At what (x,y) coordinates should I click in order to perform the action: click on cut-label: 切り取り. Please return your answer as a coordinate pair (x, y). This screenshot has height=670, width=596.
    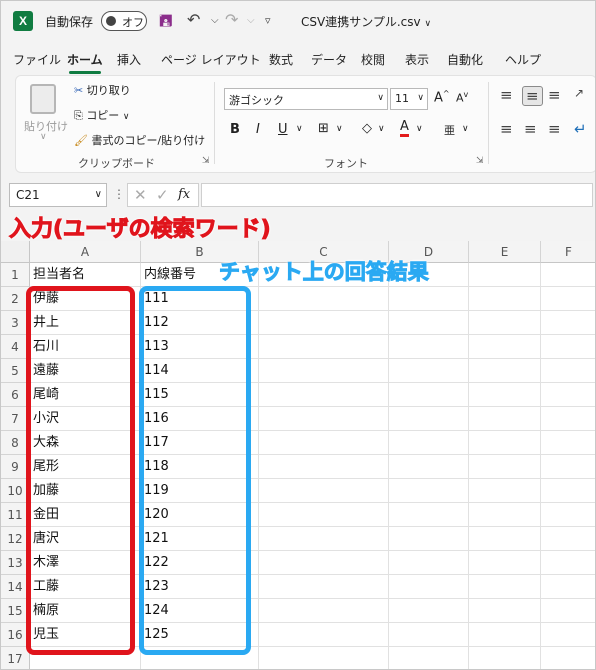
    Looking at the image, I should click on (108, 90).